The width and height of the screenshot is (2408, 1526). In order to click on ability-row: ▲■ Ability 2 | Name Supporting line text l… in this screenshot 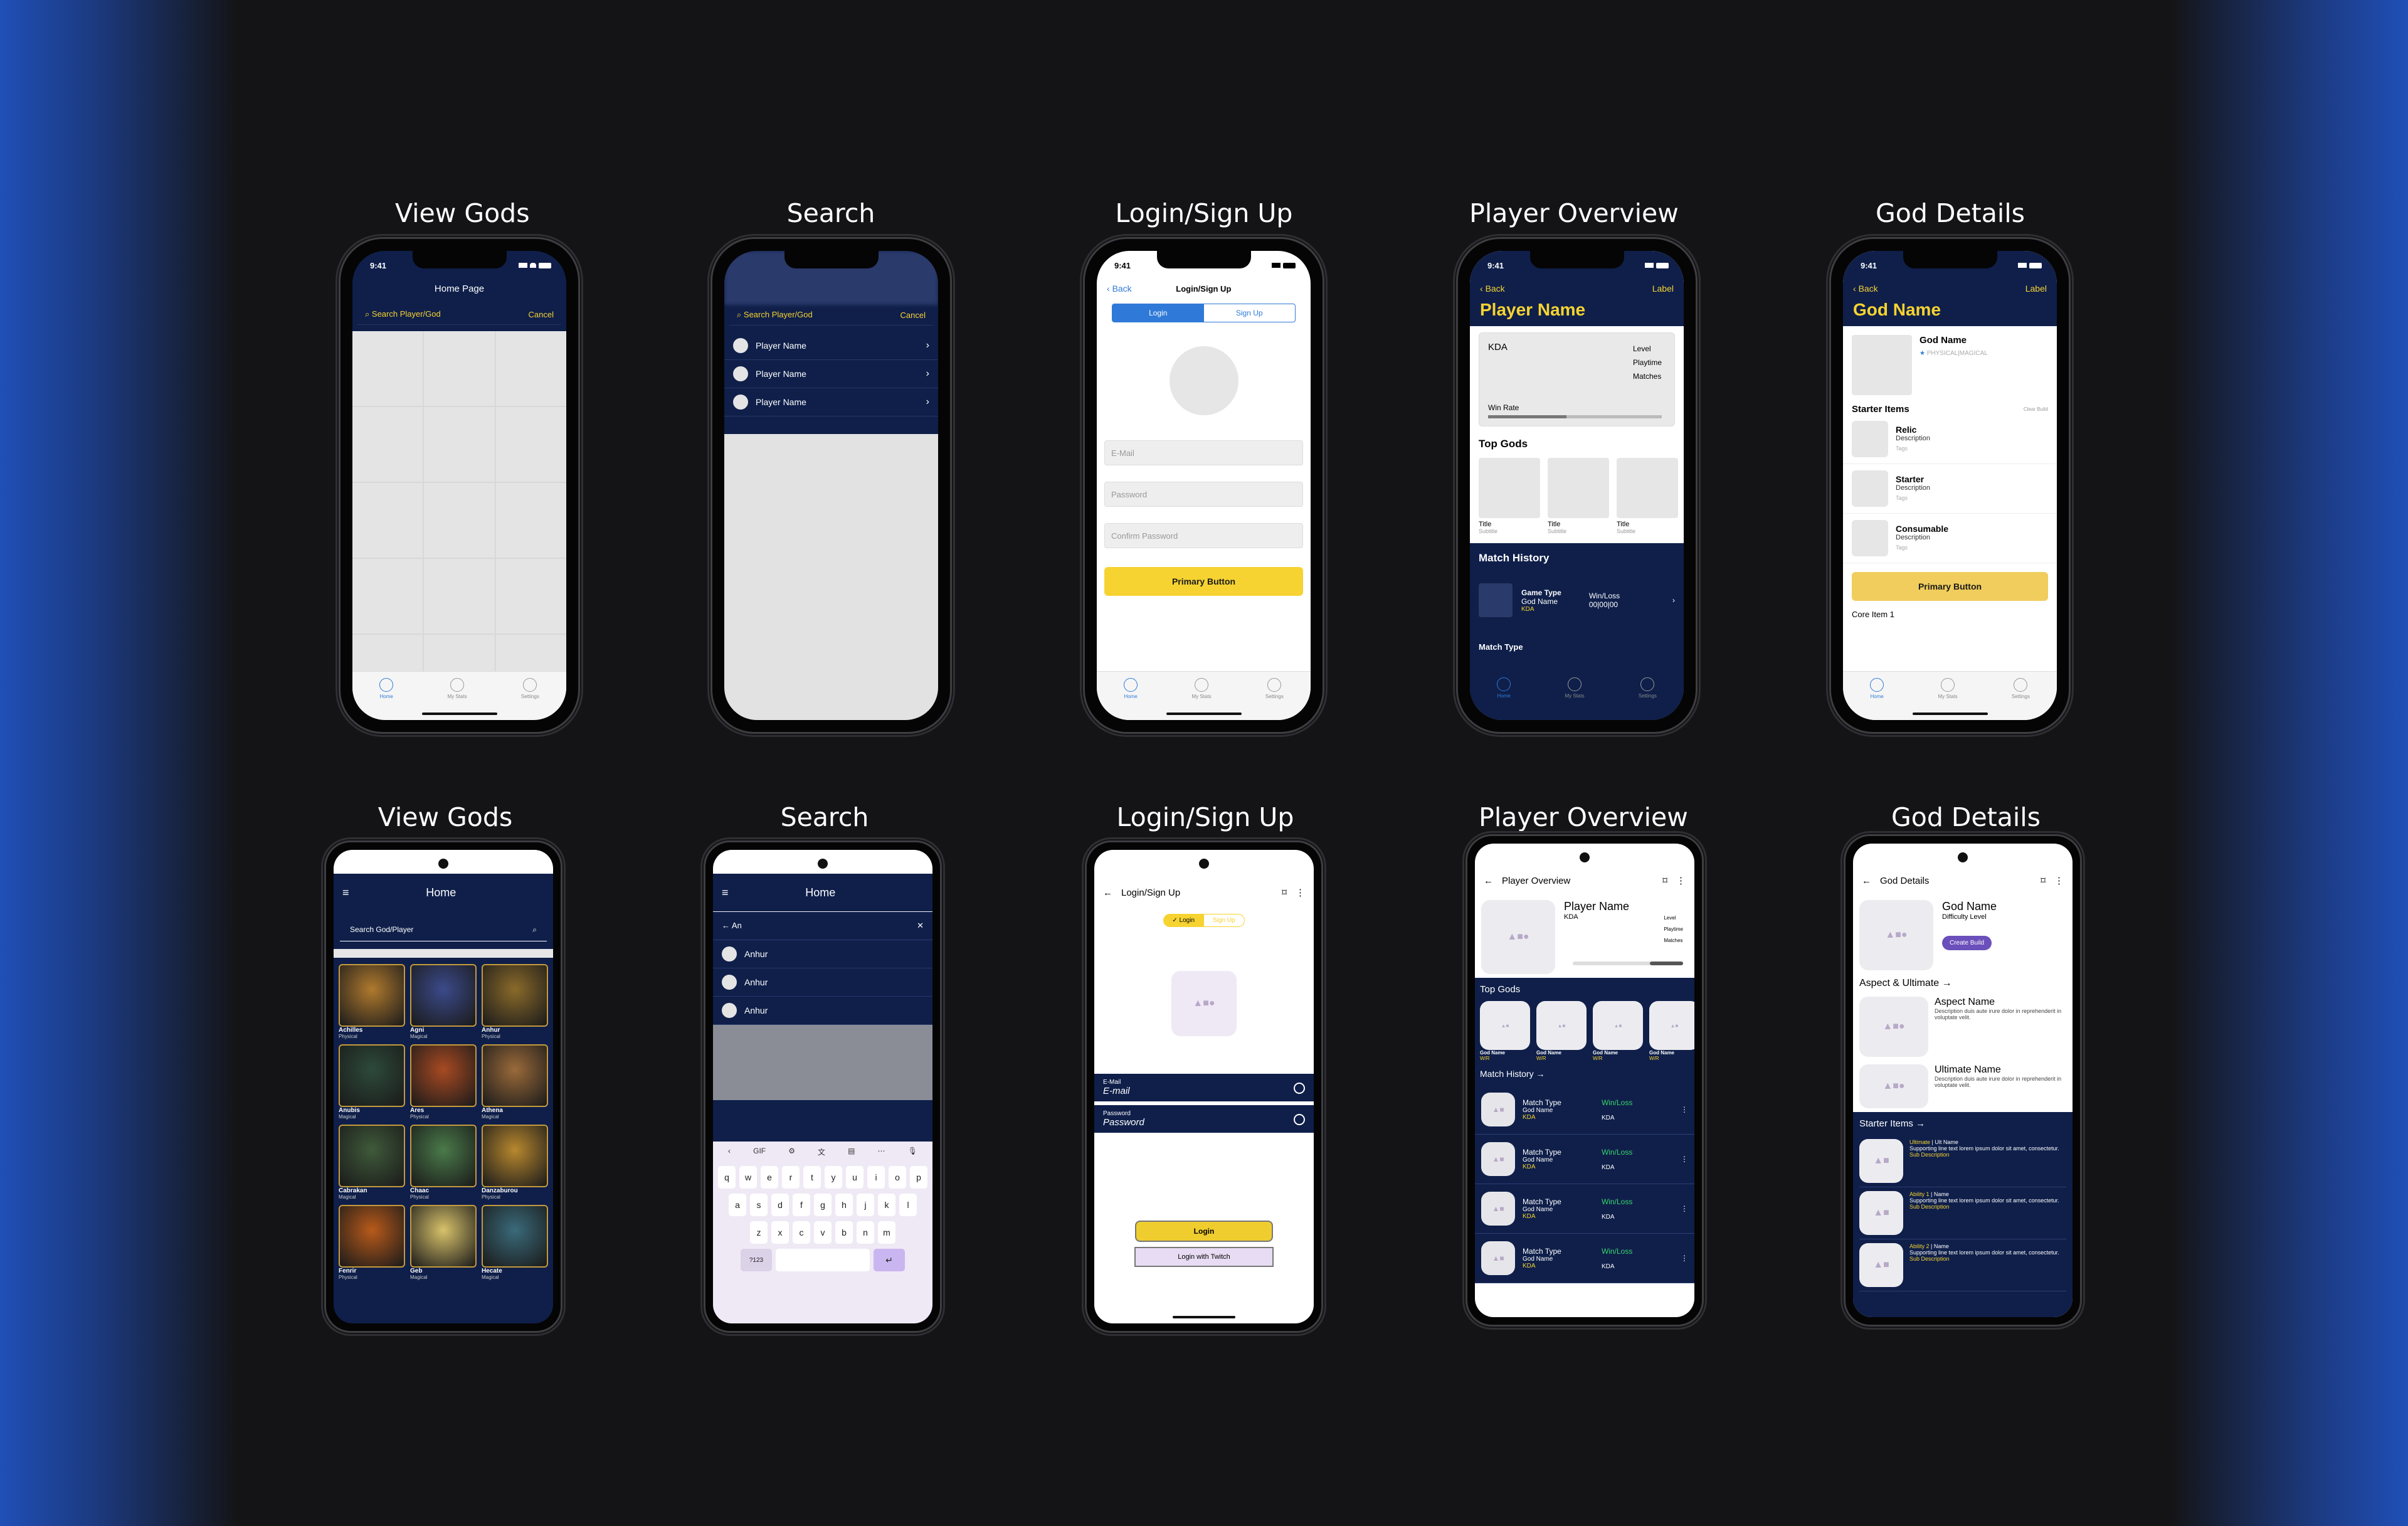, I will do `click(1962, 1265)`.